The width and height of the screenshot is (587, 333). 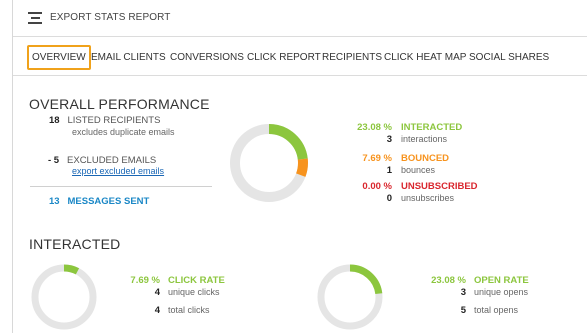 What do you see at coordinates (448, 280) in the screenshot?
I see `open-rate-pct: 23.08 %` at bounding box center [448, 280].